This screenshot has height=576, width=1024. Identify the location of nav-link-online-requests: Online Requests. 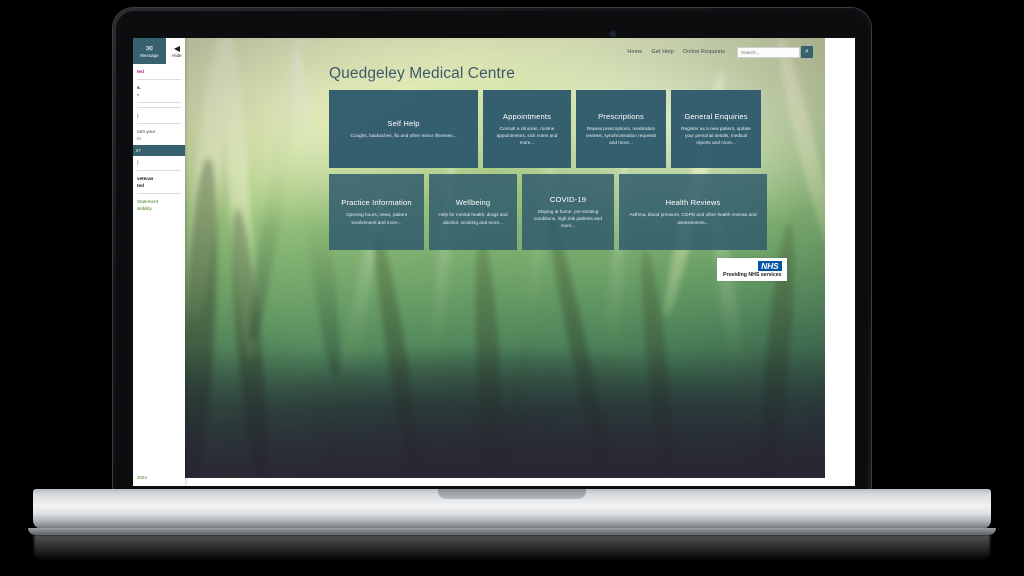
(704, 52).